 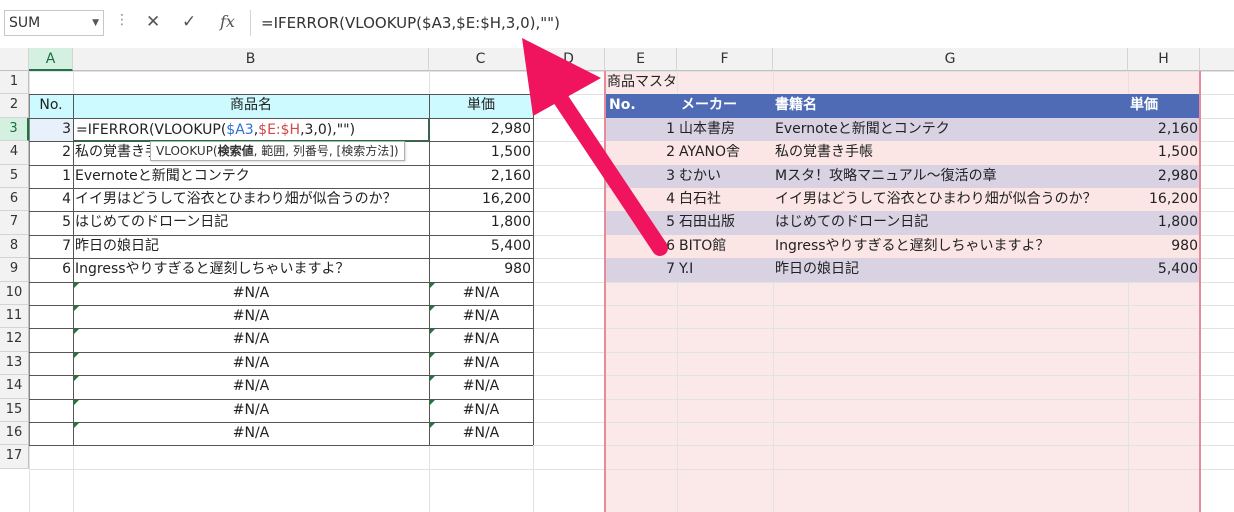 What do you see at coordinates (251, 199) in the screenshot?
I see `order-name-cell: イイ男はどうして浴衣とひまわり畑が似合うのか？` at bounding box center [251, 199].